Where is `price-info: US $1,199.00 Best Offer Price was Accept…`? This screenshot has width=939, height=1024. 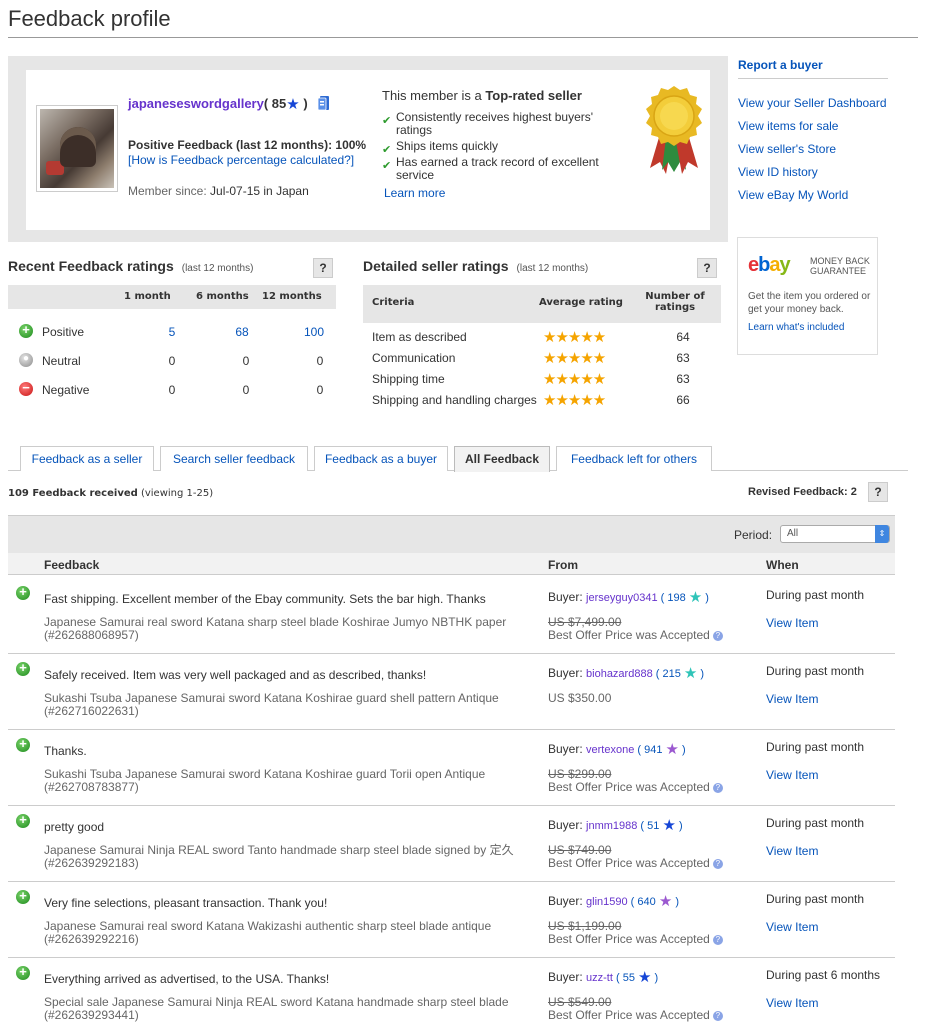 price-info: US $1,199.00 Best Offer Price was Accept… is located at coordinates (635, 933).